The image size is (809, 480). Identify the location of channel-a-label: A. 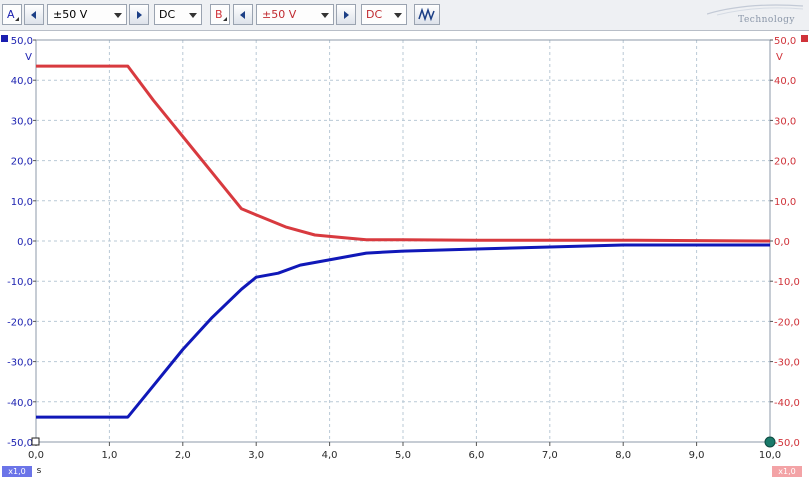
(12, 14).